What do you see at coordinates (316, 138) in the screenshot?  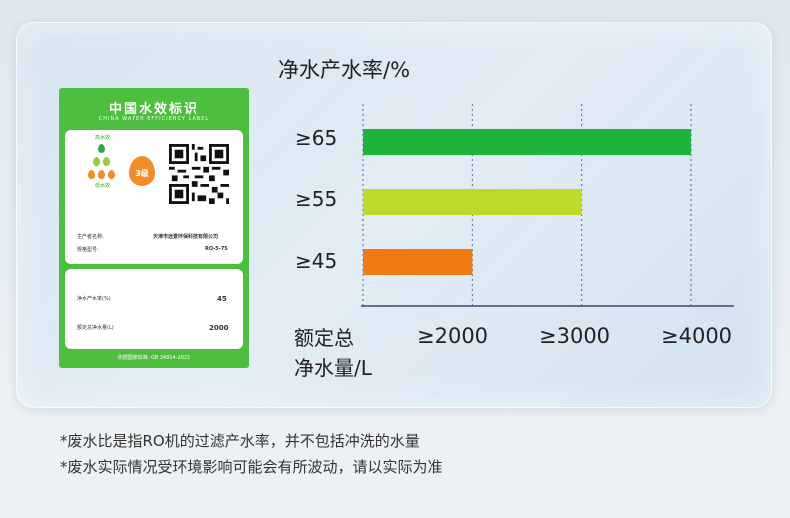 I see `category-label: ≥65` at bounding box center [316, 138].